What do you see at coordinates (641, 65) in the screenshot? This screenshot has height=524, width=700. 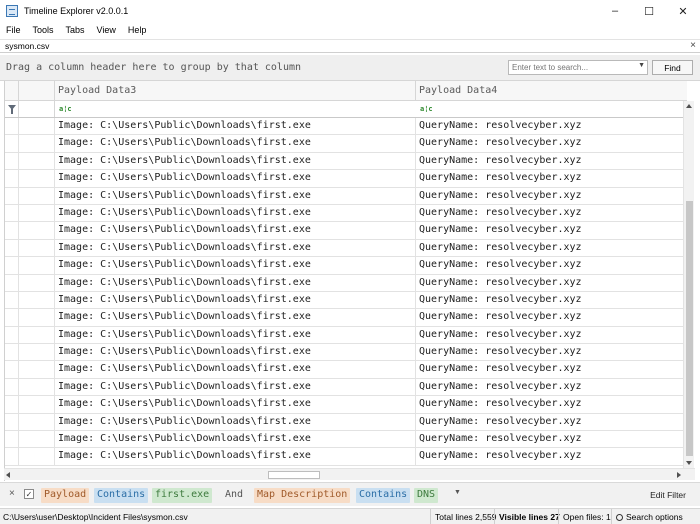 I see `search-dropdown-icon: ▼` at bounding box center [641, 65].